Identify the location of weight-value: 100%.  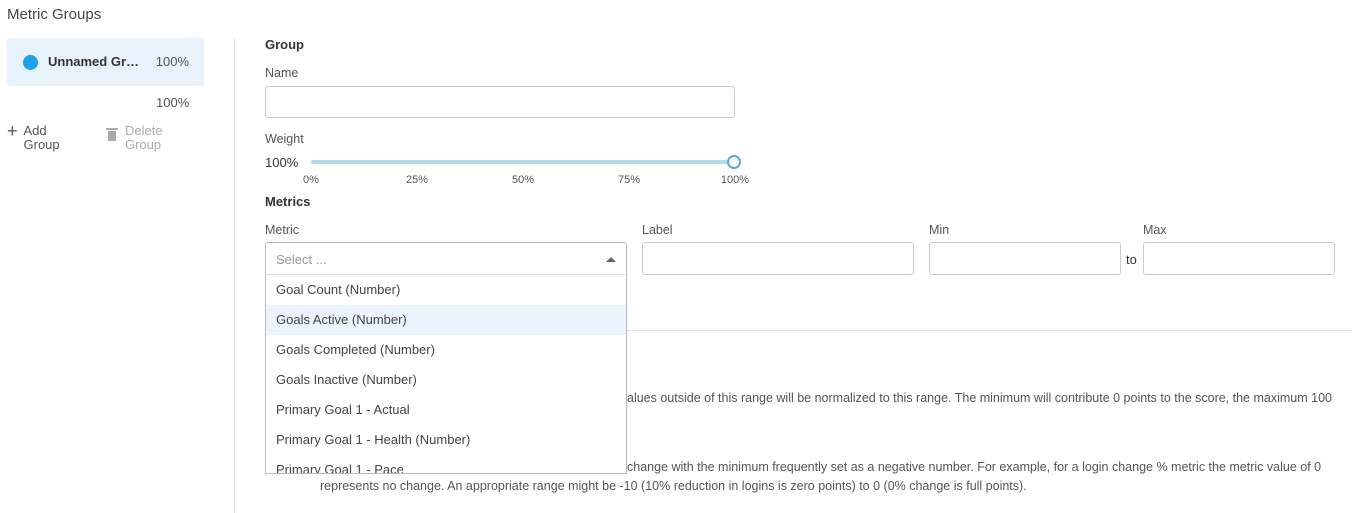
(282, 162).